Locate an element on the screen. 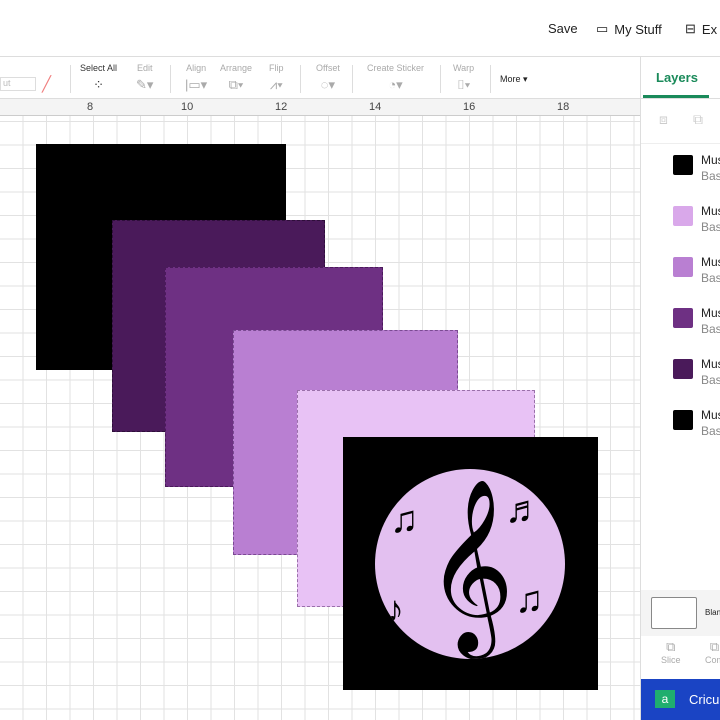 The height and width of the screenshot is (720, 720). save-button: Save is located at coordinates (563, 28).